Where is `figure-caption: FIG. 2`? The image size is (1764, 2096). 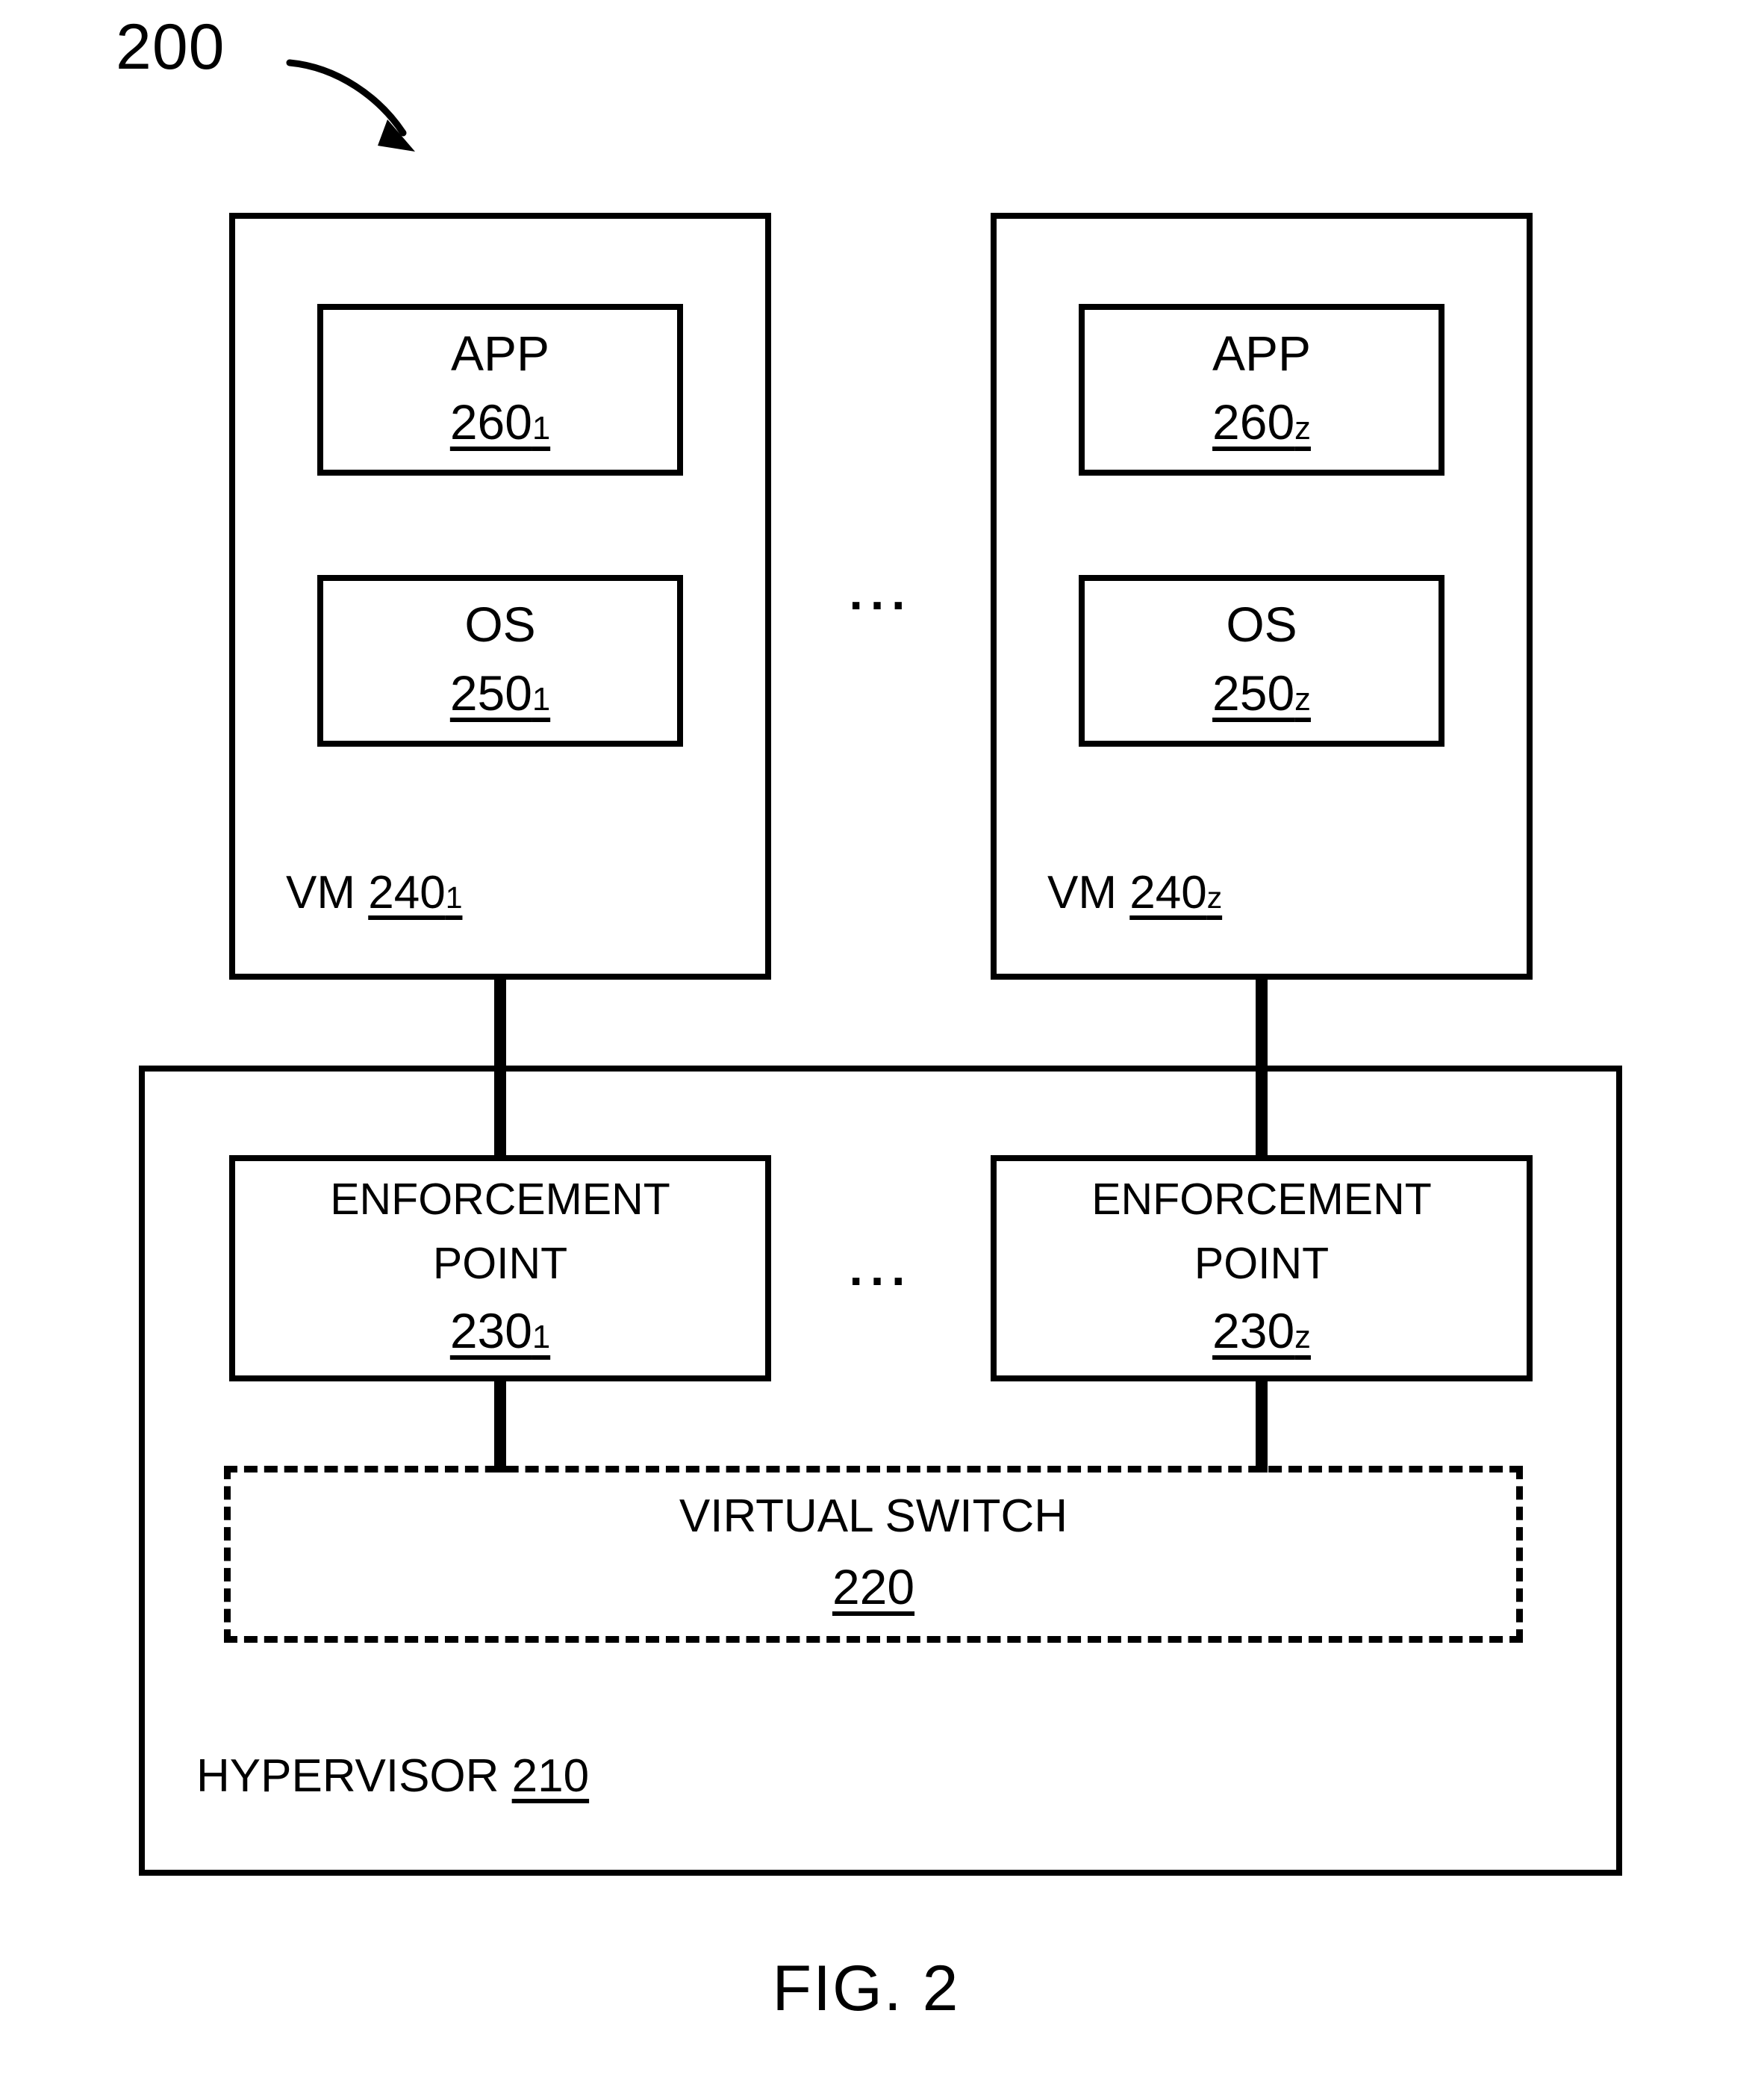 figure-caption: FIG. 2 is located at coordinates (866, 1989).